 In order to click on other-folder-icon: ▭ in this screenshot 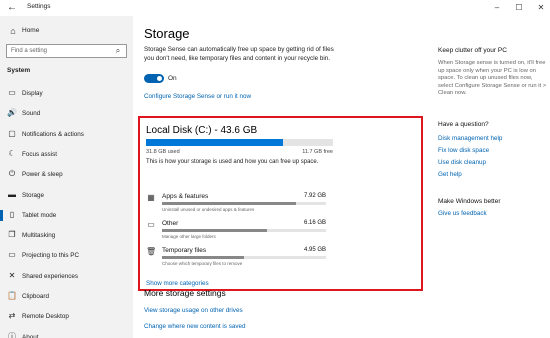, I will do `click(151, 224)`.